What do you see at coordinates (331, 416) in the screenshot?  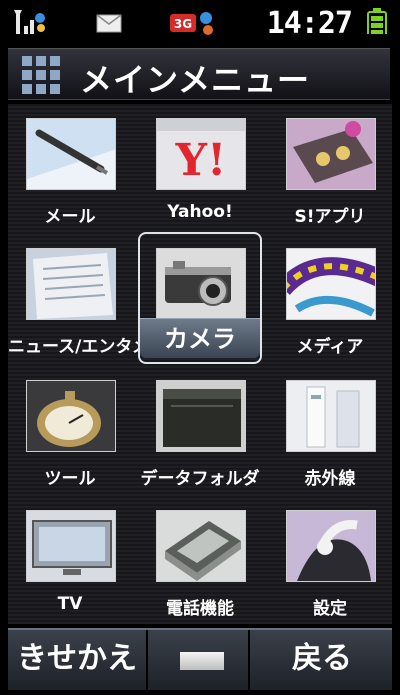 I see `infrared-icon` at bounding box center [331, 416].